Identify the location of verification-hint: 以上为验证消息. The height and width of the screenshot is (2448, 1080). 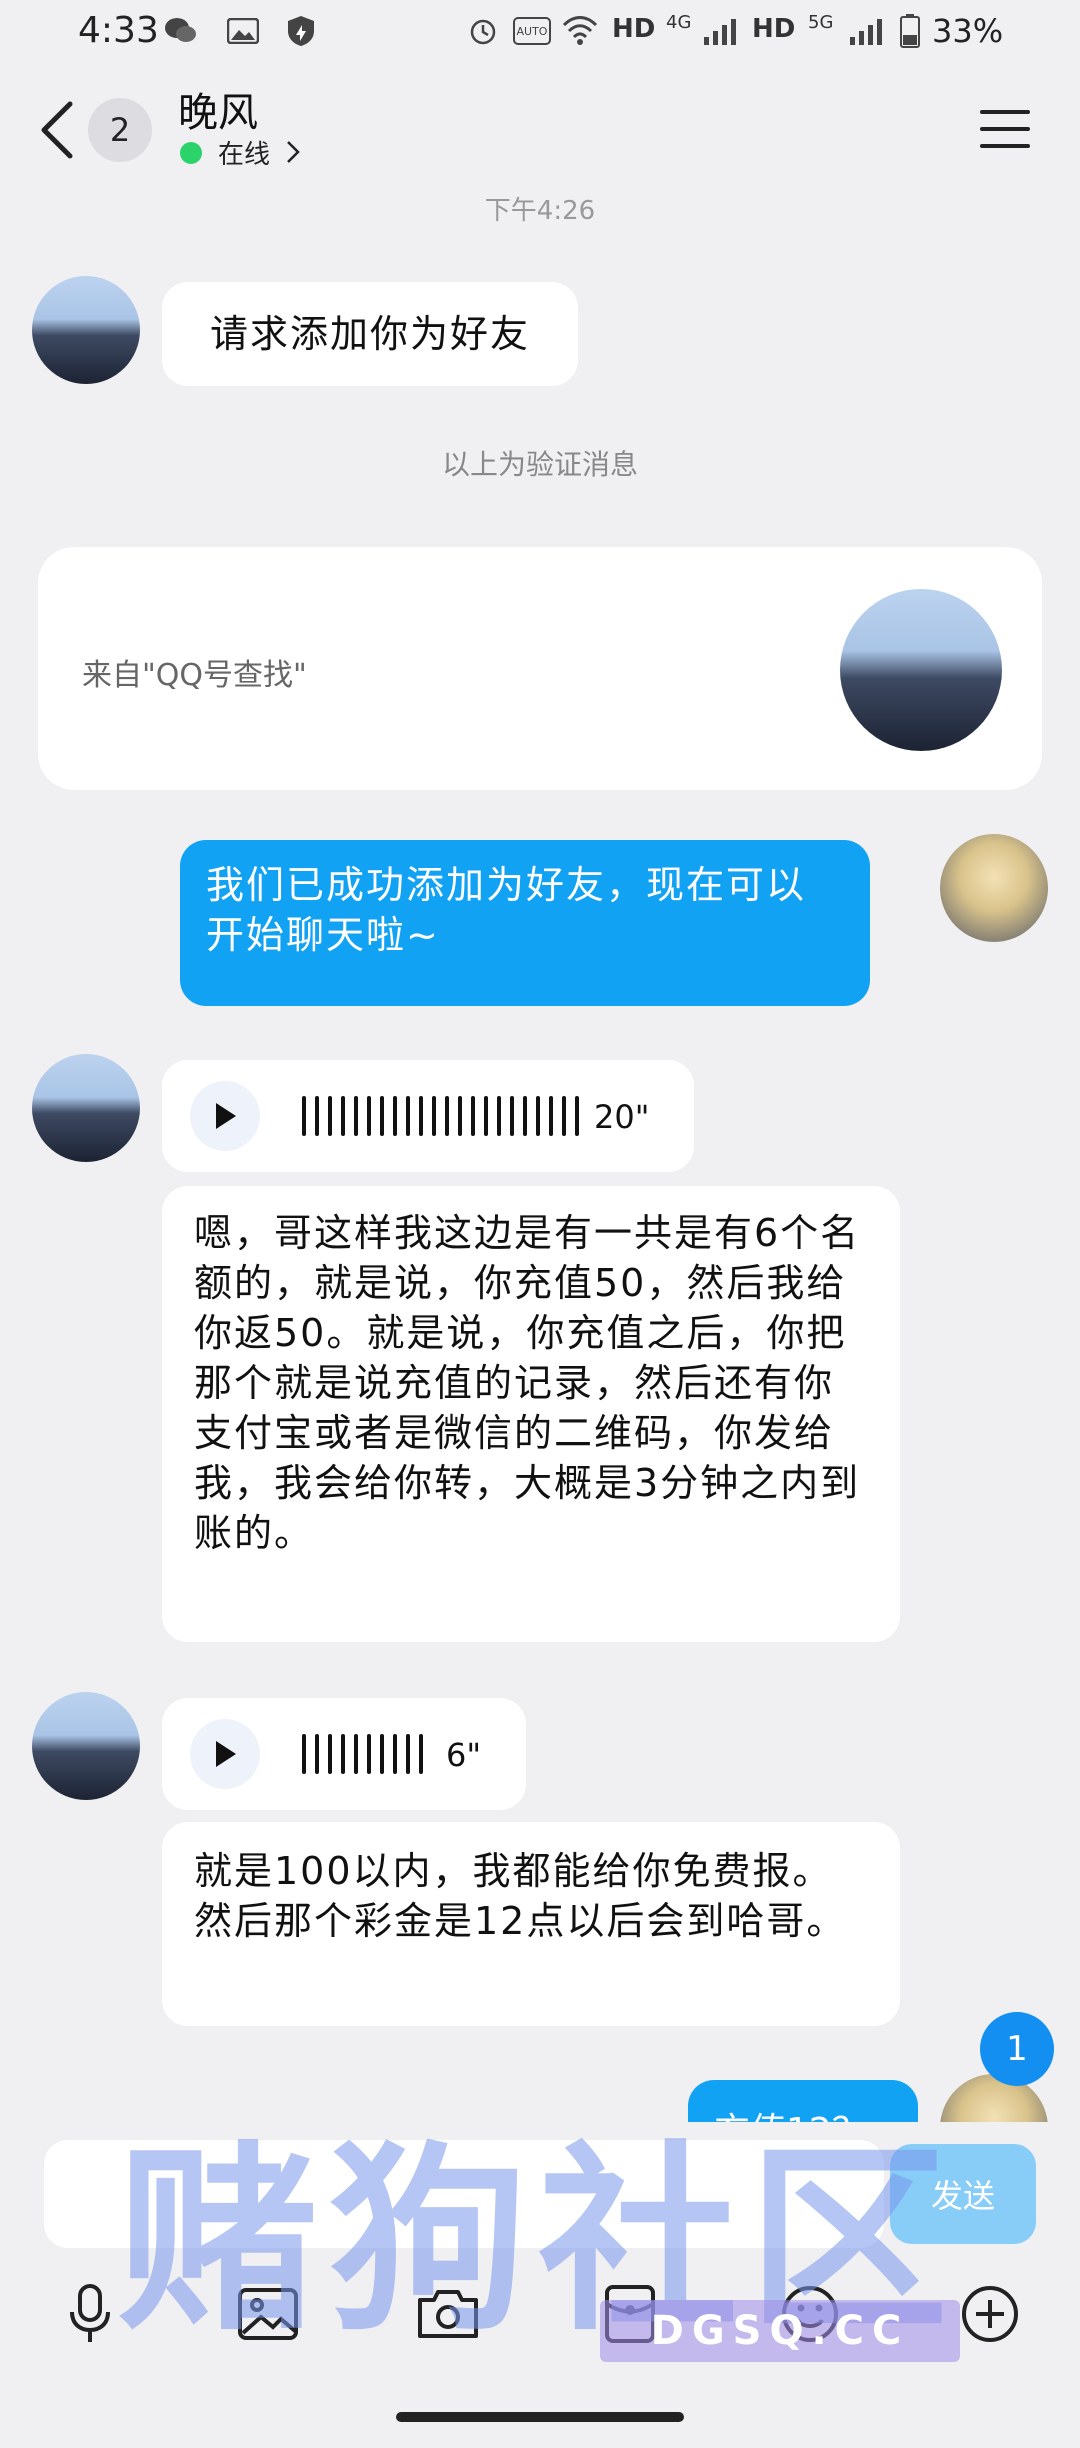
(539, 464).